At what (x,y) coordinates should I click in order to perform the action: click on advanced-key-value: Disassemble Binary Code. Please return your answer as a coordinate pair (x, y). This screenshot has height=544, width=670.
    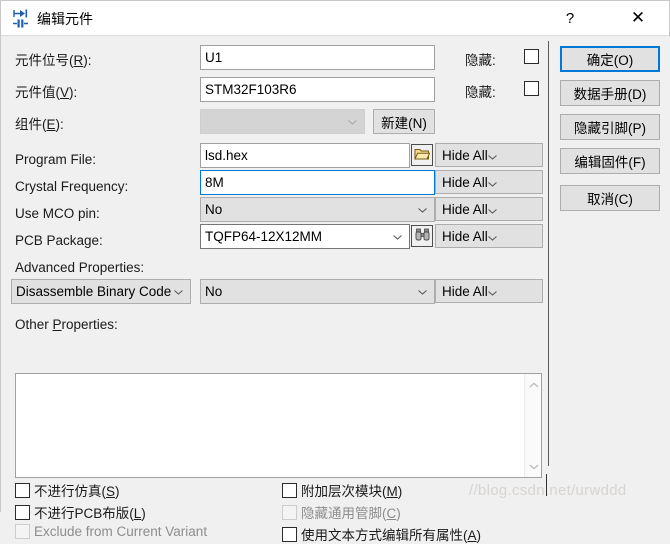
    Looking at the image, I should click on (94, 291).